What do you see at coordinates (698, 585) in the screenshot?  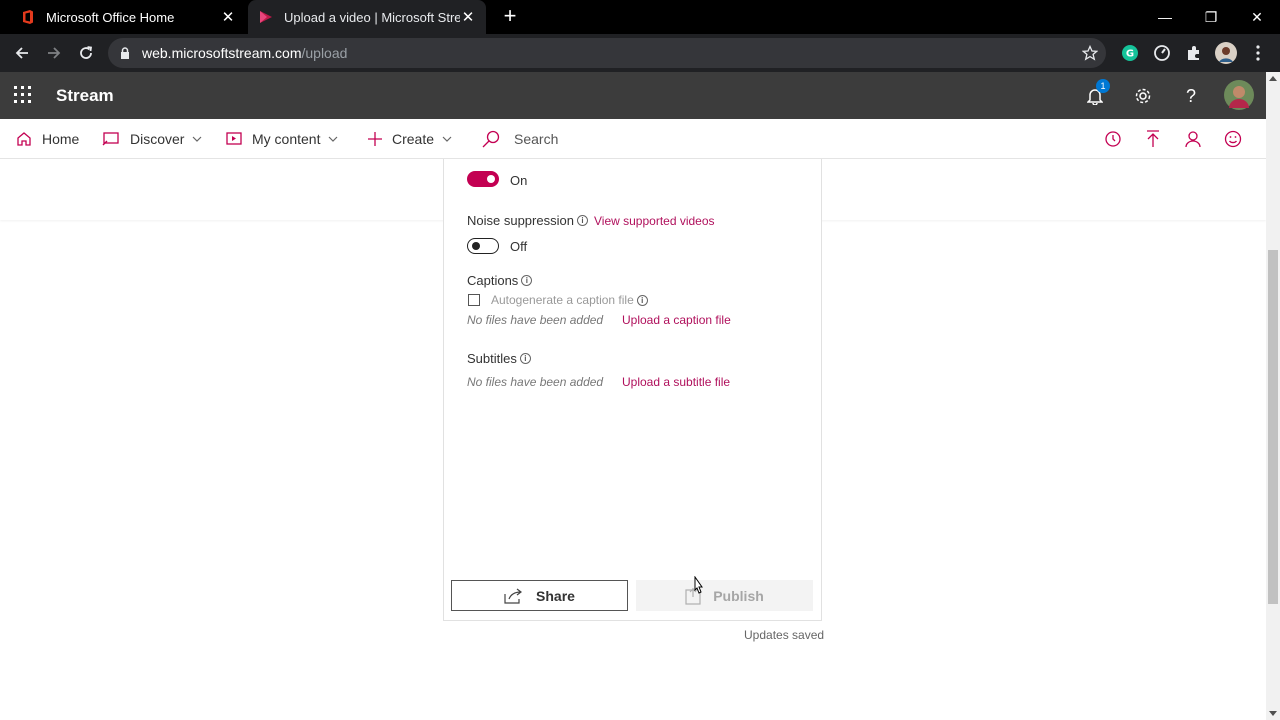 I see `mouse-pointer-icon` at bounding box center [698, 585].